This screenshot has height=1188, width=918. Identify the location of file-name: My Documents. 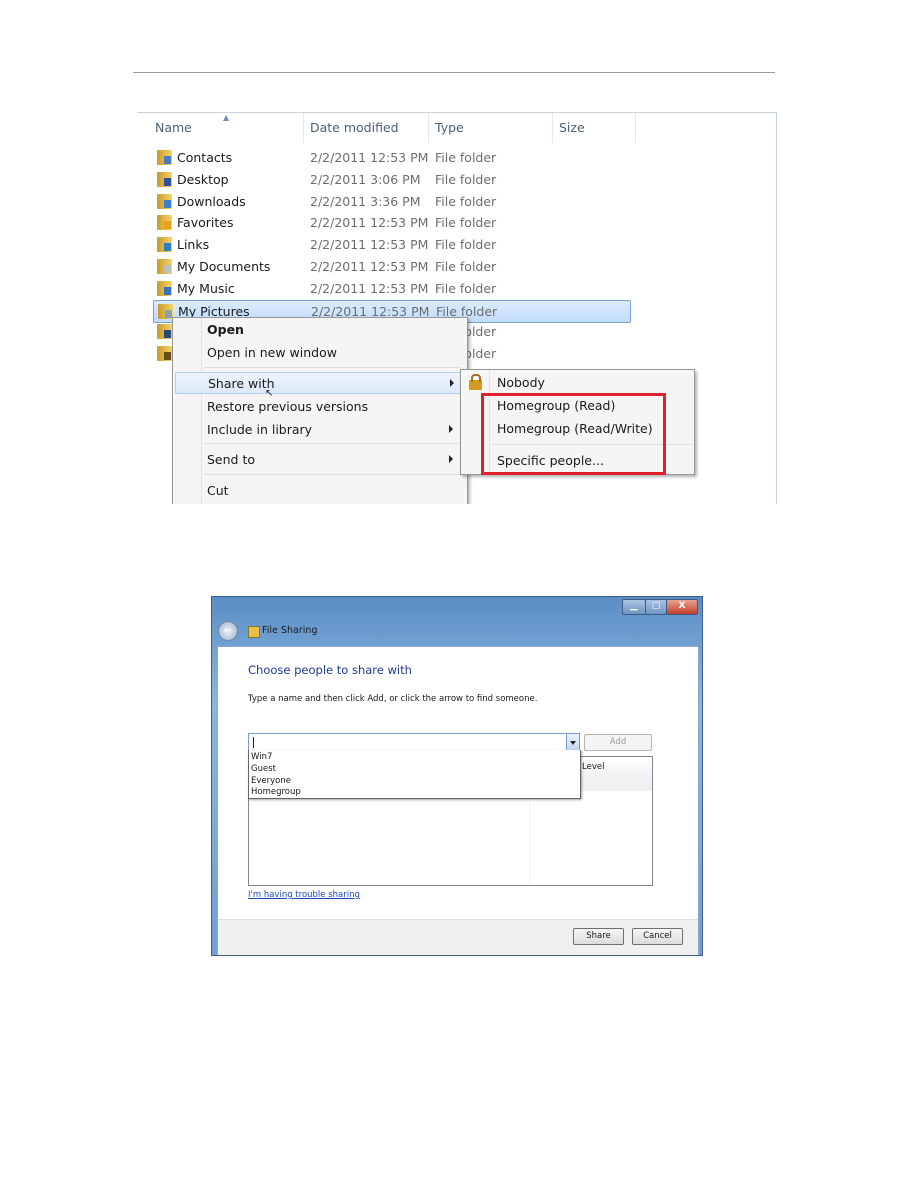
(224, 266).